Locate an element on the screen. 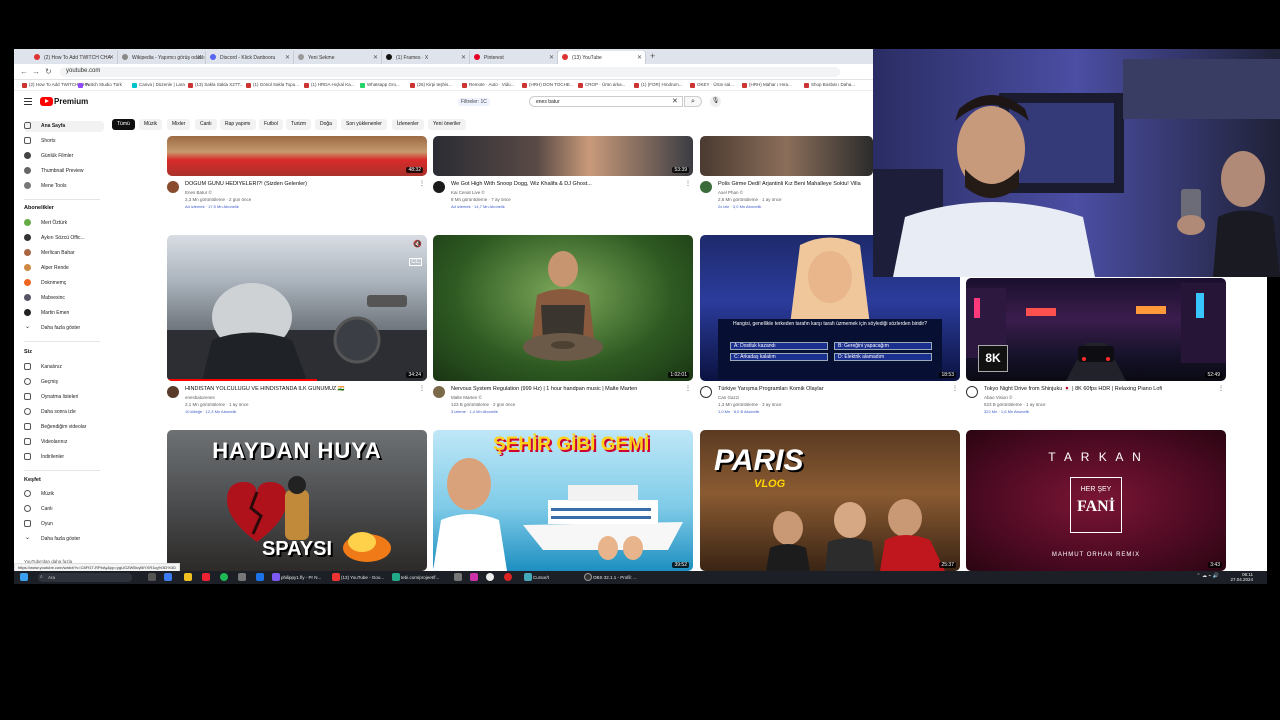  filter-chip: Filtreler: 1C is located at coordinates (474, 102).